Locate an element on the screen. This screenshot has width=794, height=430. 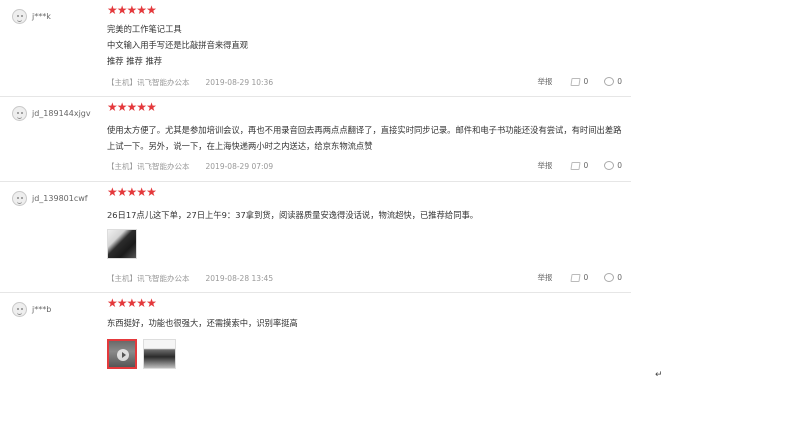
review-meta: 【主机】讯飞智能办公本 2019-08-29 07:09 is located at coordinates (190, 166).